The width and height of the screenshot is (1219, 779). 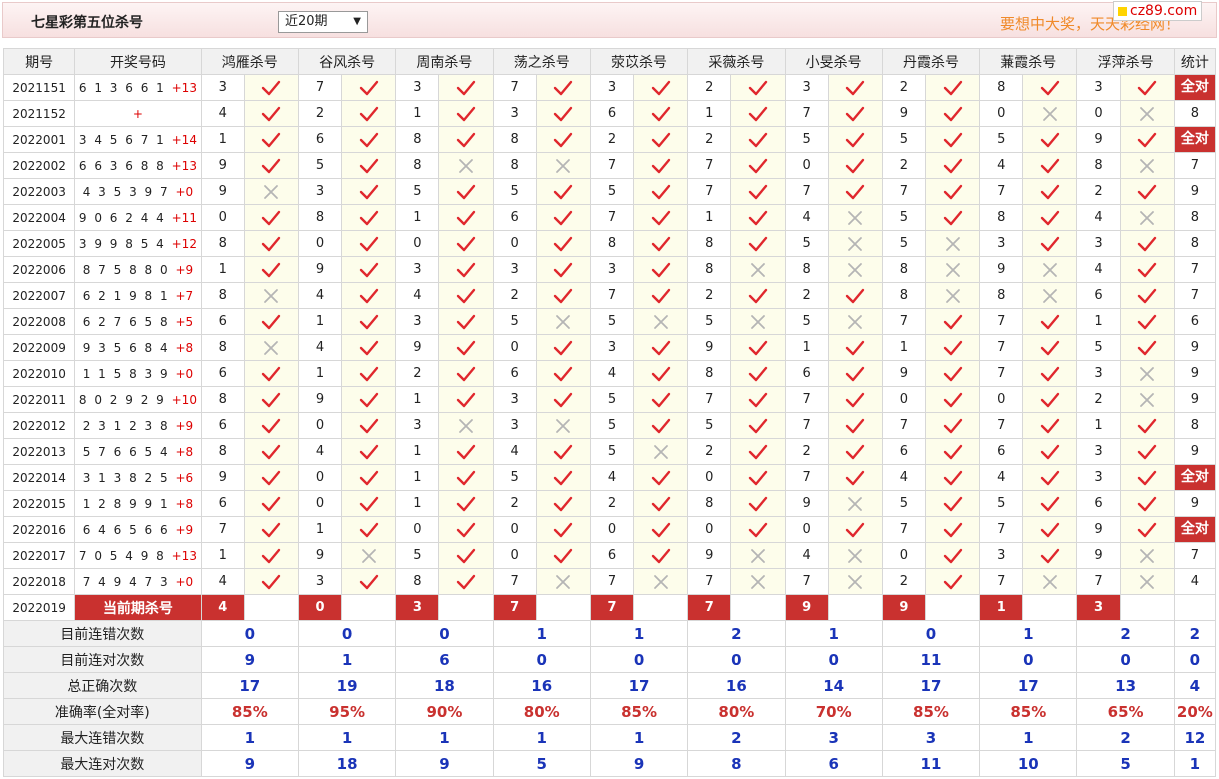 What do you see at coordinates (122, 87) in the screenshot?
I see `draw-digits: 6 1 3 6 6 1` at bounding box center [122, 87].